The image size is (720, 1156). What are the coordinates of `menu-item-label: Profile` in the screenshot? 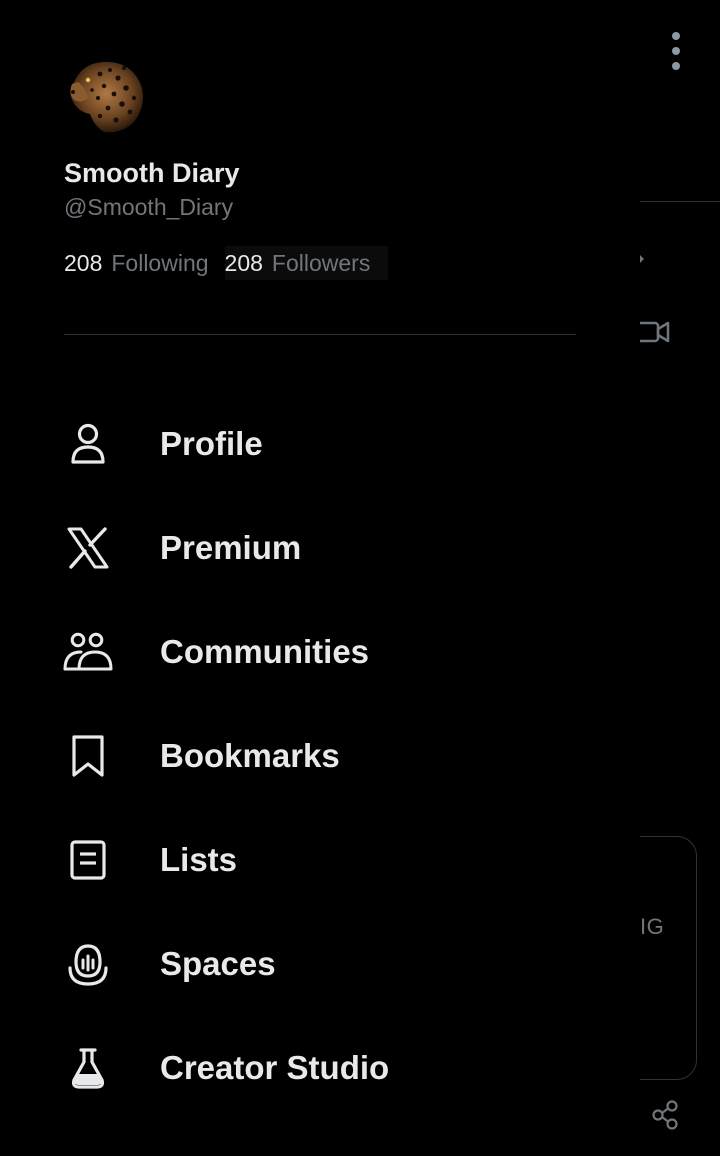 It's located at (211, 443).